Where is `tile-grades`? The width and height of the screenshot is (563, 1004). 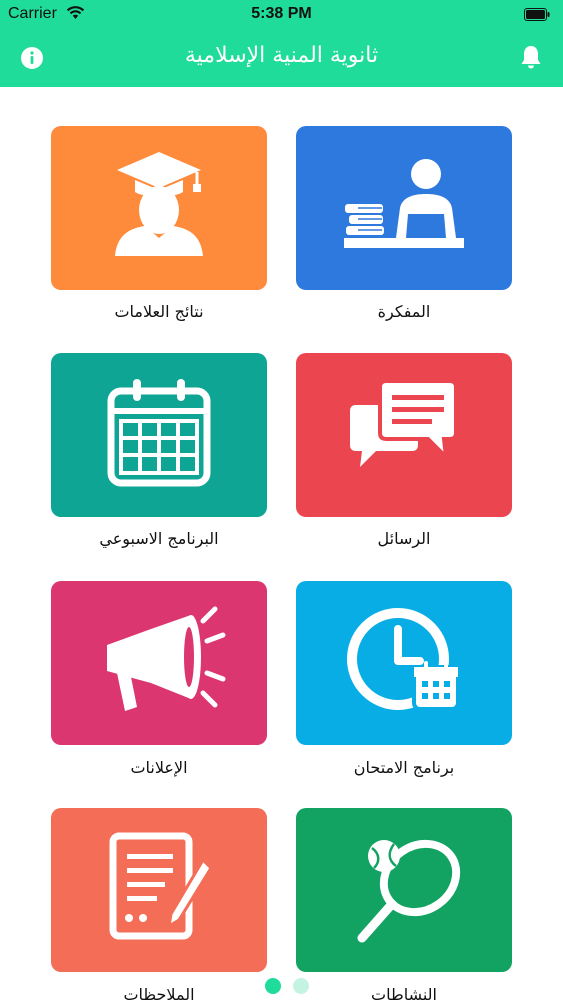 tile-grades is located at coordinates (159, 208).